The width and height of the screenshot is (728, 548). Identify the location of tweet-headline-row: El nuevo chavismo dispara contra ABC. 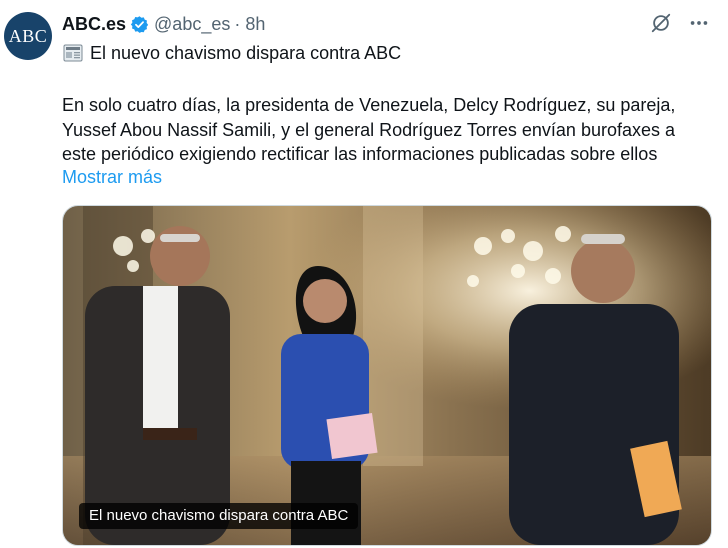
(231, 53).